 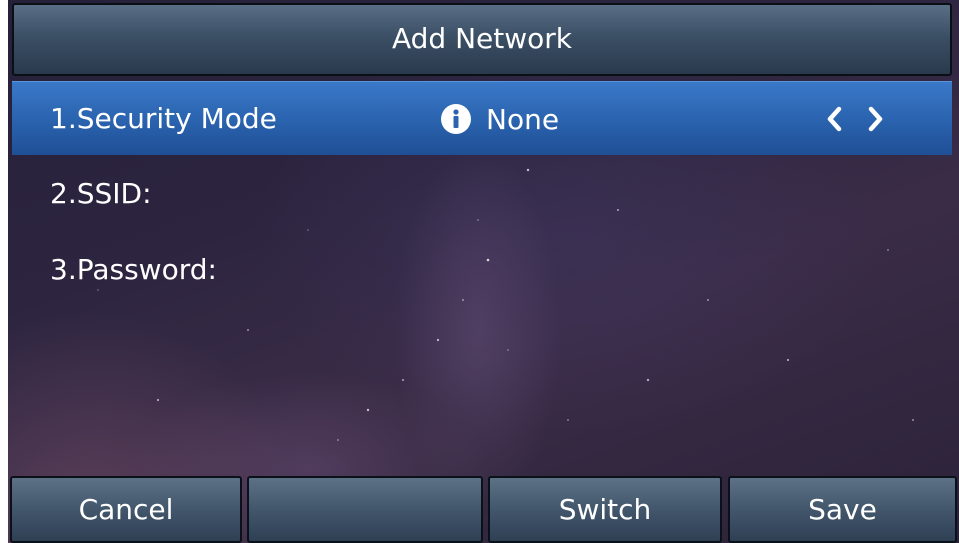 What do you see at coordinates (456, 119) in the screenshot?
I see `info-icon` at bounding box center [456, 119].